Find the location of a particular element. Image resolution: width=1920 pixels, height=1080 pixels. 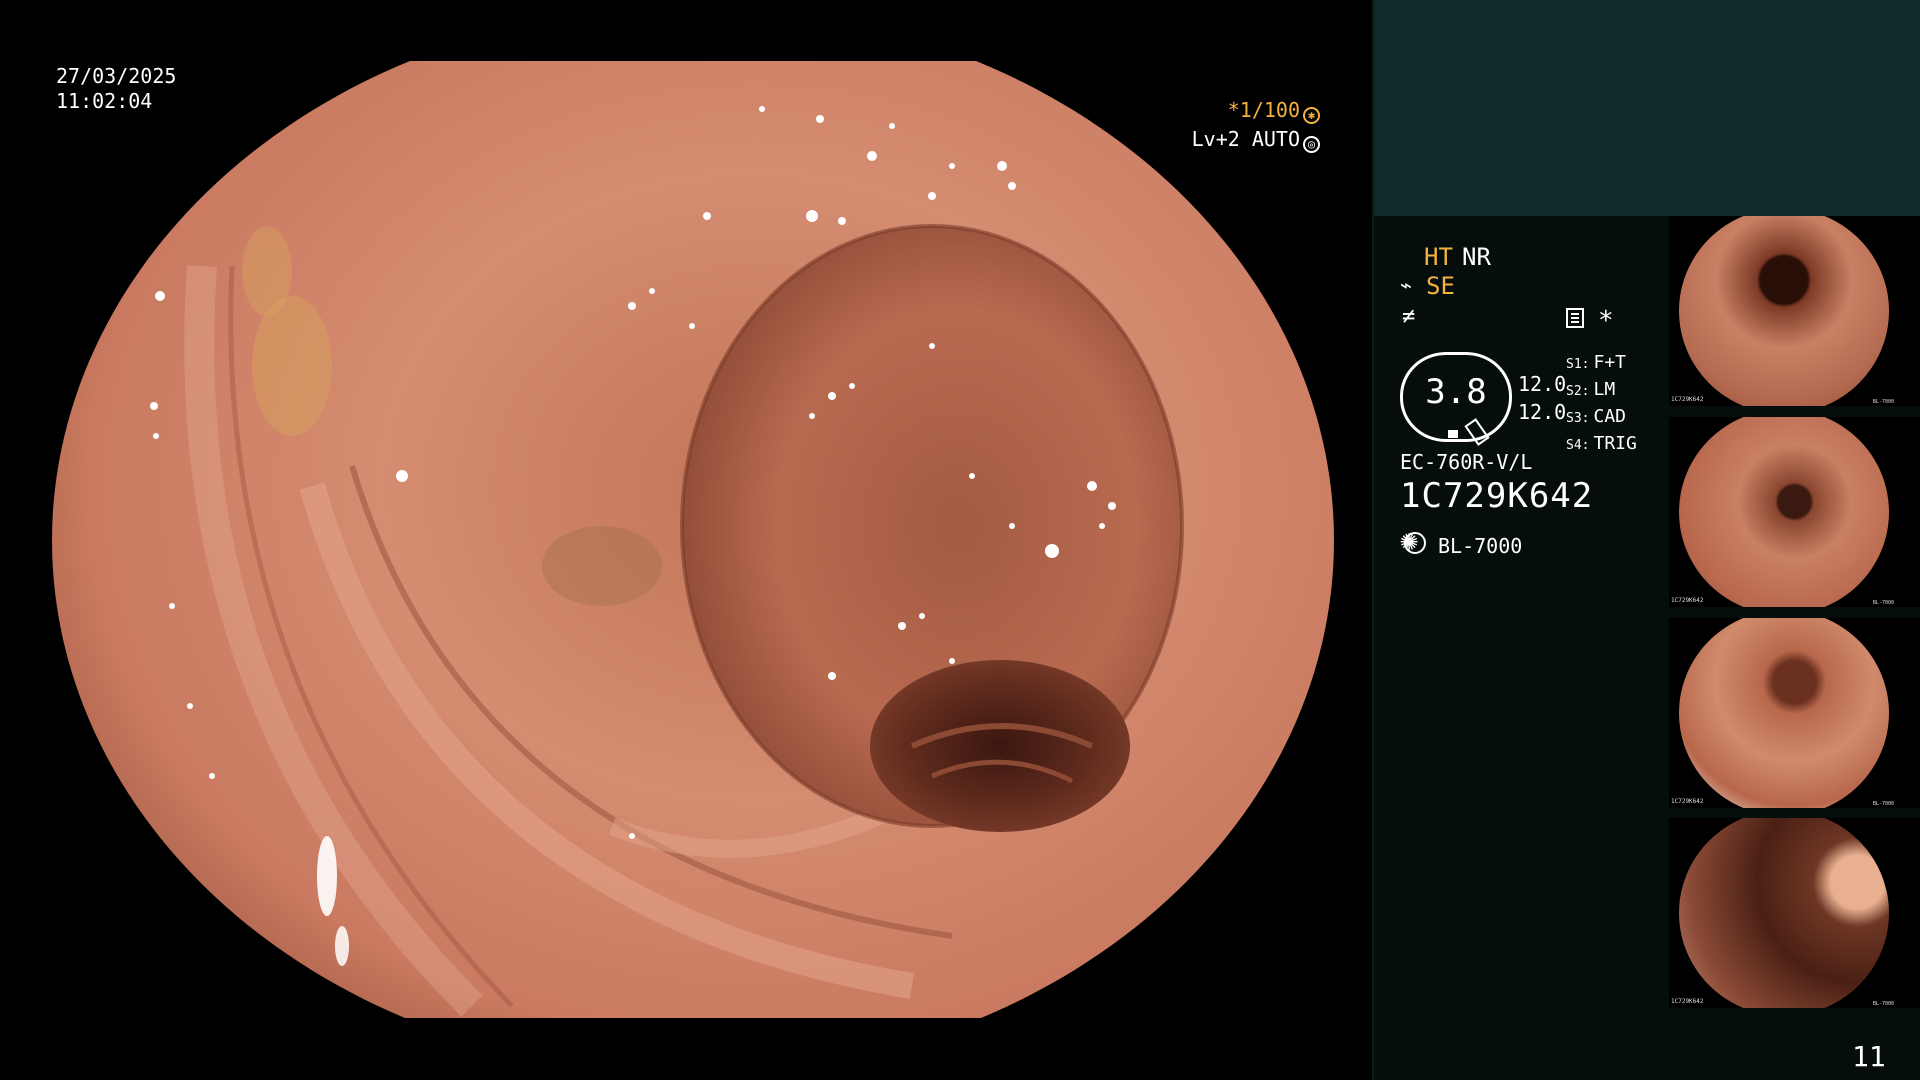

exposure-readout: *1/100 ✱ is located at coordinates (1274, 111).